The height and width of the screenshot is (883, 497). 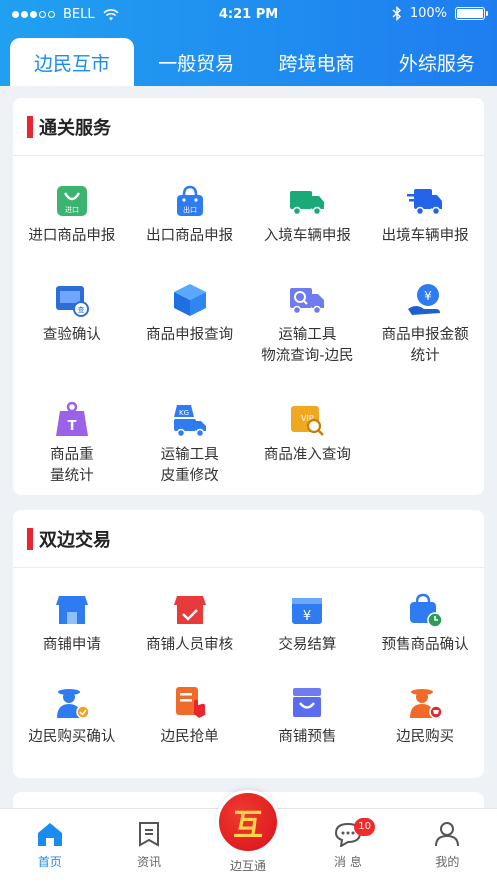 I want to click on item-label: 商品准入查询, so click(x=307, y=455).